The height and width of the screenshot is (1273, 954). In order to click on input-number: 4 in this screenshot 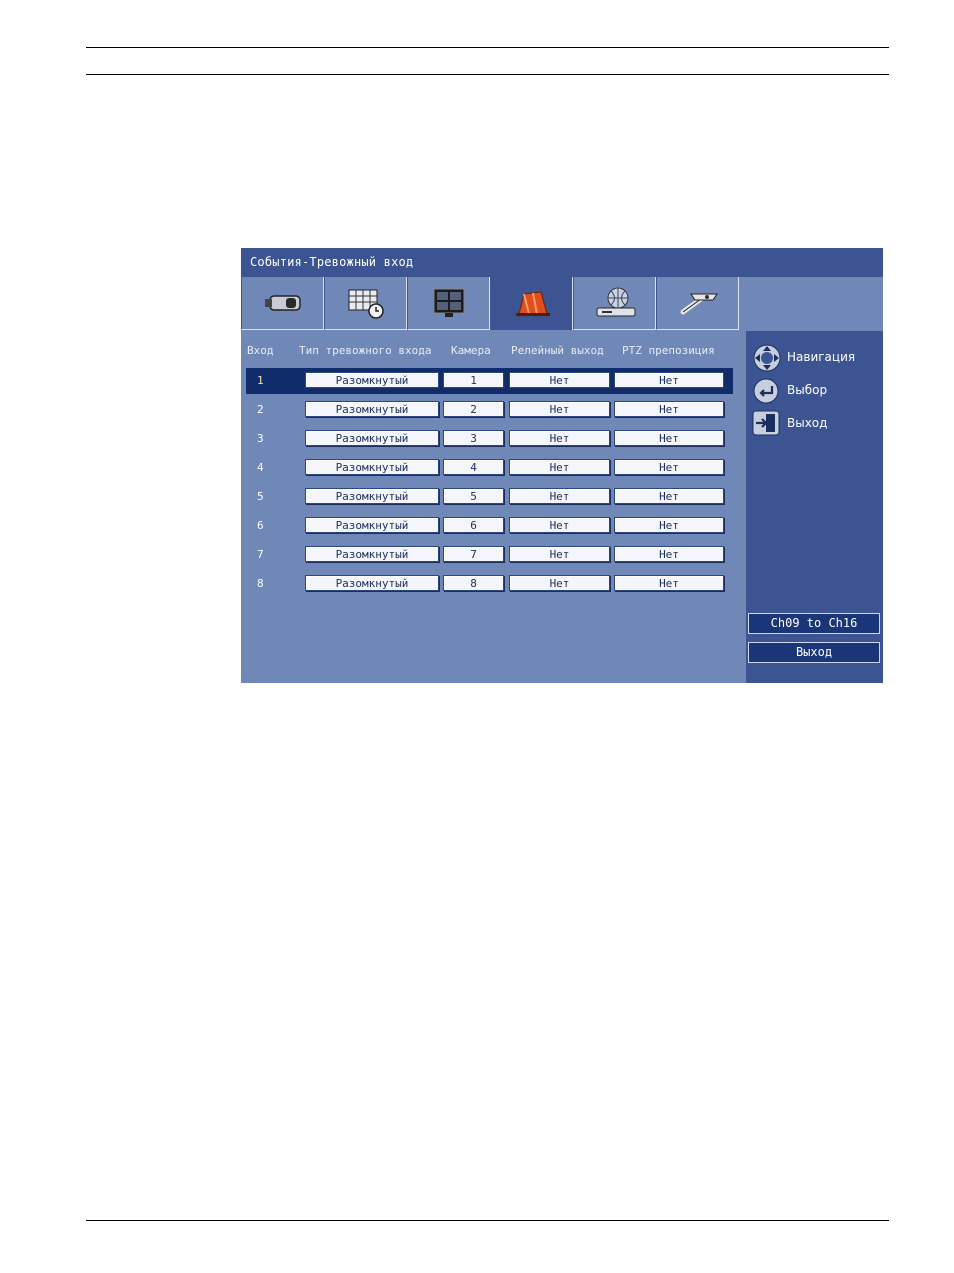, I will do `click(260, 467)`.